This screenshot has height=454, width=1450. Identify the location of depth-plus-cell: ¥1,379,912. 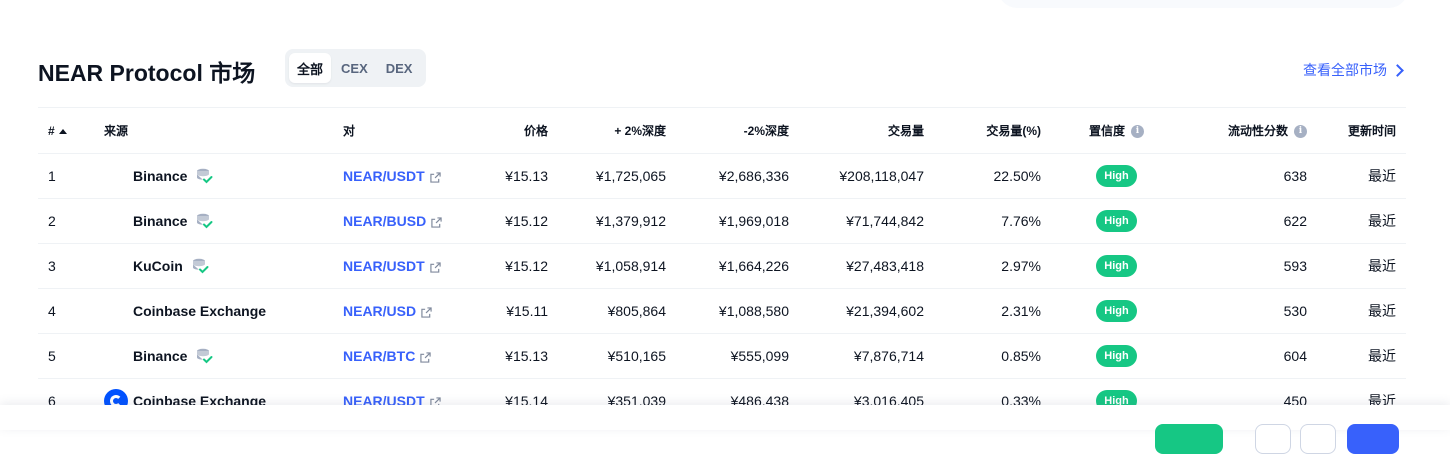
(617, 221).